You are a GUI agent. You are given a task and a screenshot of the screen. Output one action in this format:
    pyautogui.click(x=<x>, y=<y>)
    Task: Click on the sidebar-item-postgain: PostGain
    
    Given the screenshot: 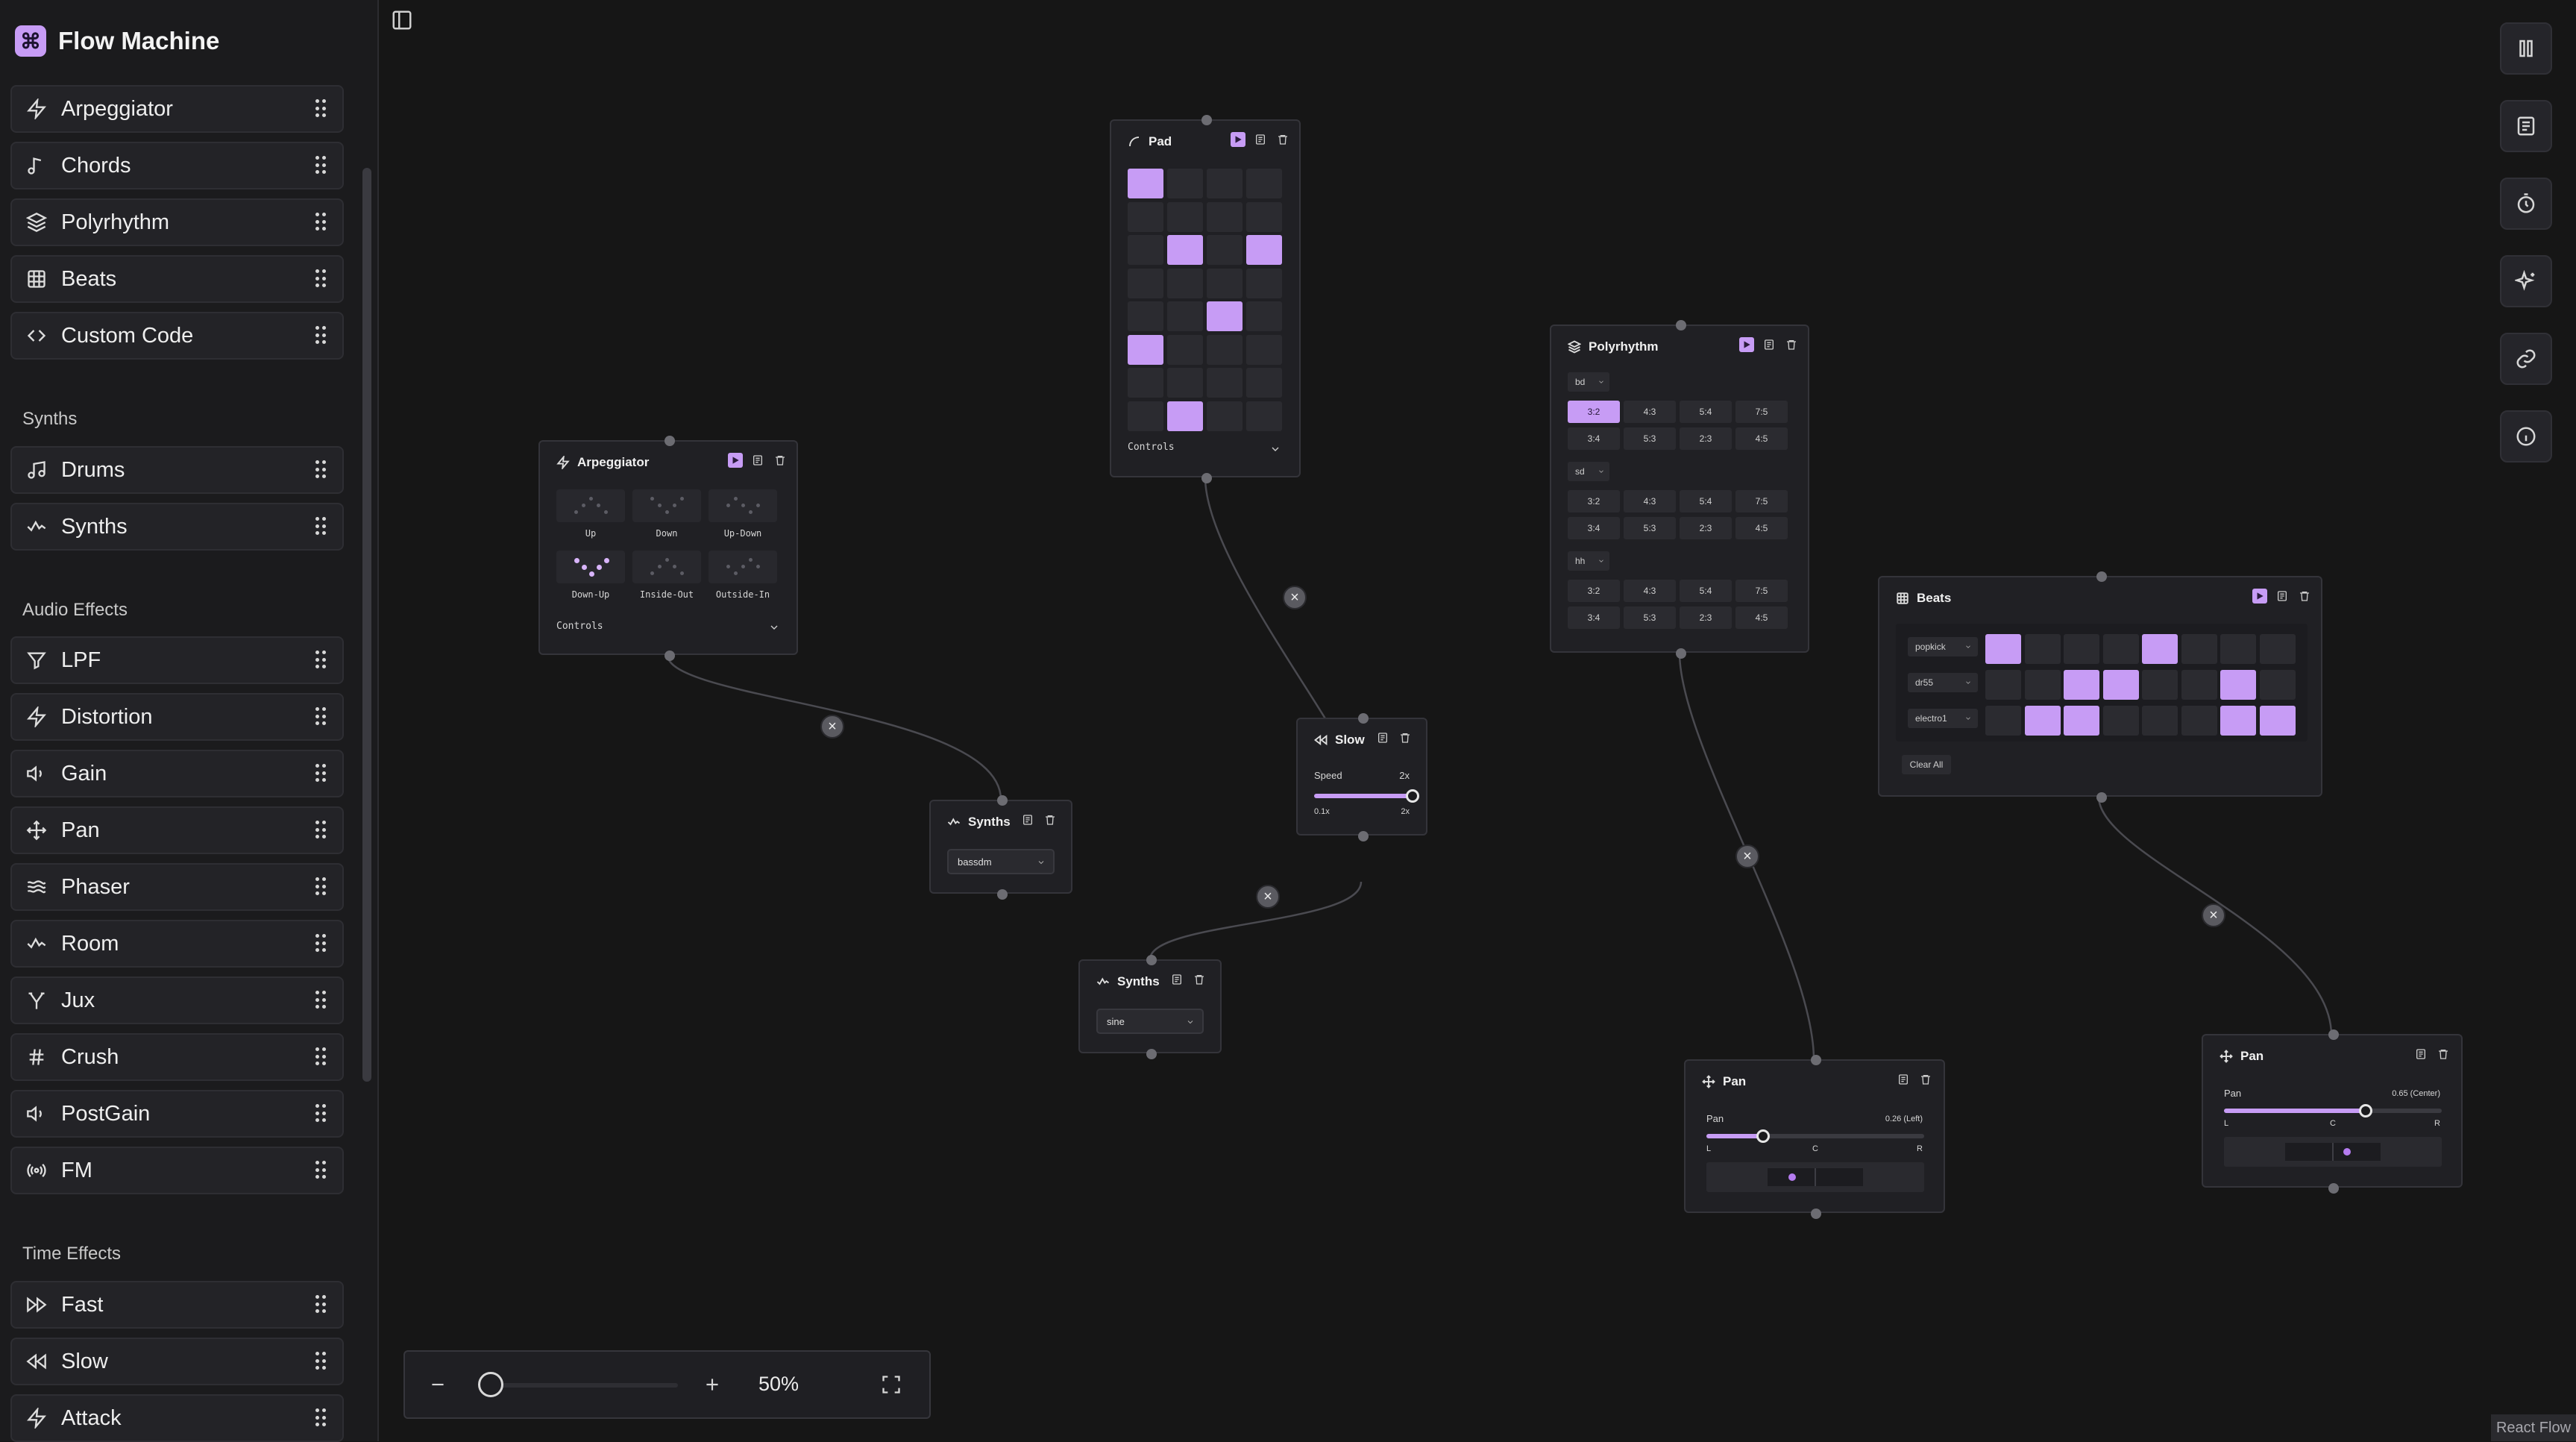 What is the action you would take?
    pyautogui.click(x=177, y=1114)
    